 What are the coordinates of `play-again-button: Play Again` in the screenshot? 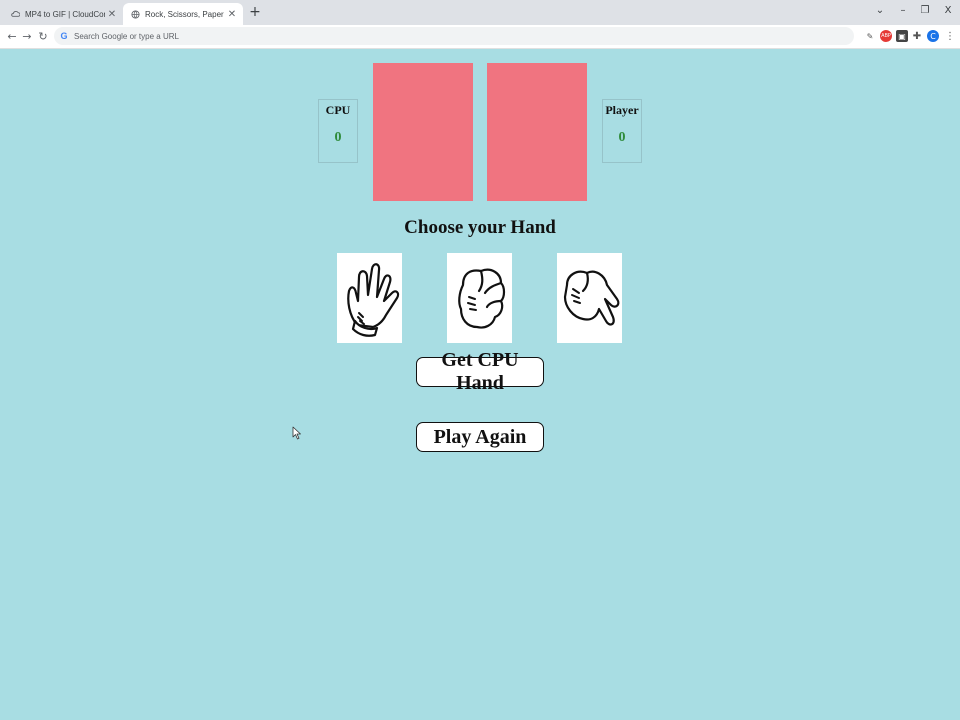 It's located at (480, 437).